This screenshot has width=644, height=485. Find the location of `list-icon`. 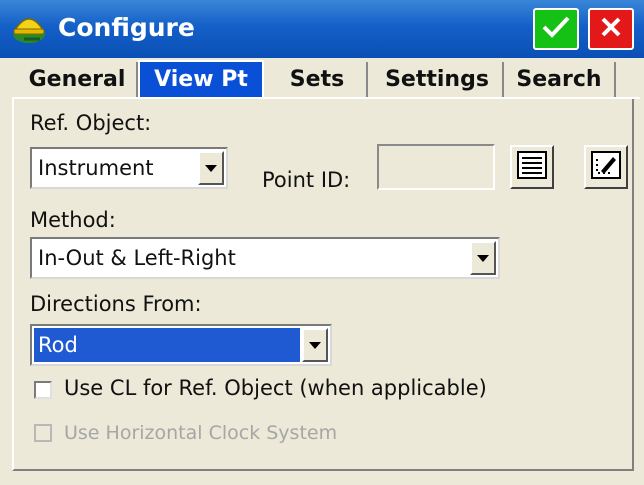

list-icon is located at coordinates (532, 167).